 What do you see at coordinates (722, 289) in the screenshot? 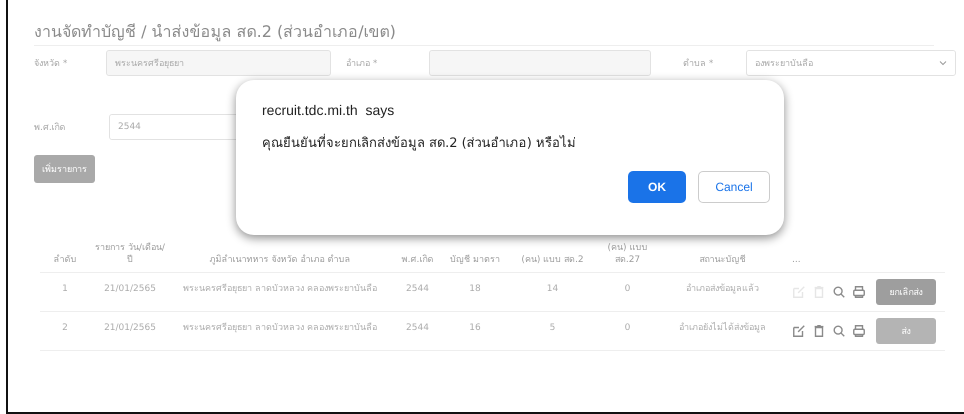
I see `table-cell-text: อำเภอส่งข้อมูลแล้ว` at bounding box center [722, 289].